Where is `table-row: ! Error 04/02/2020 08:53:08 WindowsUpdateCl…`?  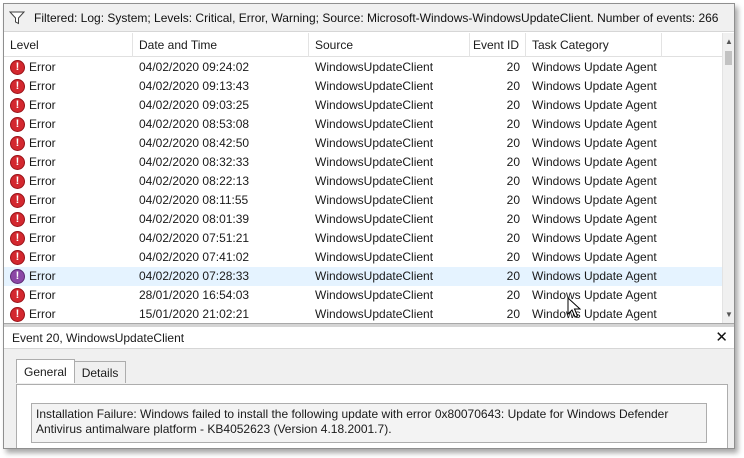 table-row: ! Error 04/02/2020 08:53:08 WindowsUpdateCl… is located at coordinates (363, 124).